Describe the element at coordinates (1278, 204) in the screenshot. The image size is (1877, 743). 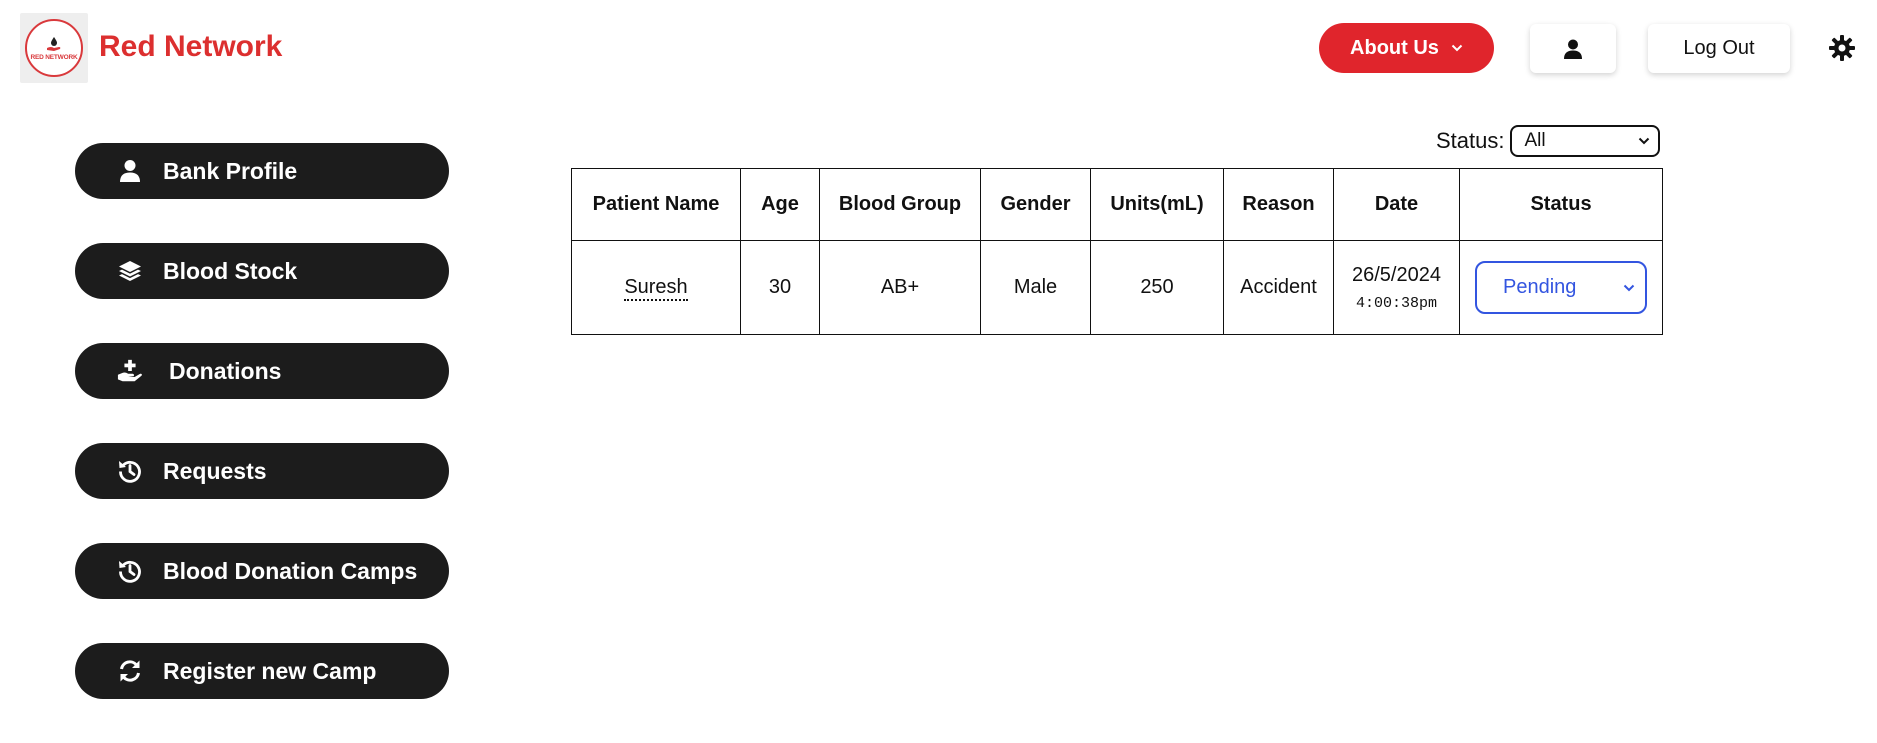
I see `col-header-reason: Reason` at that location.